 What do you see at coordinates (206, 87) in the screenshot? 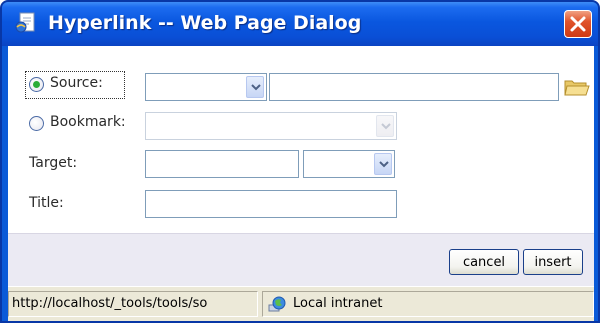
I see `source-protocol-select` at bounding box center [206, 87].